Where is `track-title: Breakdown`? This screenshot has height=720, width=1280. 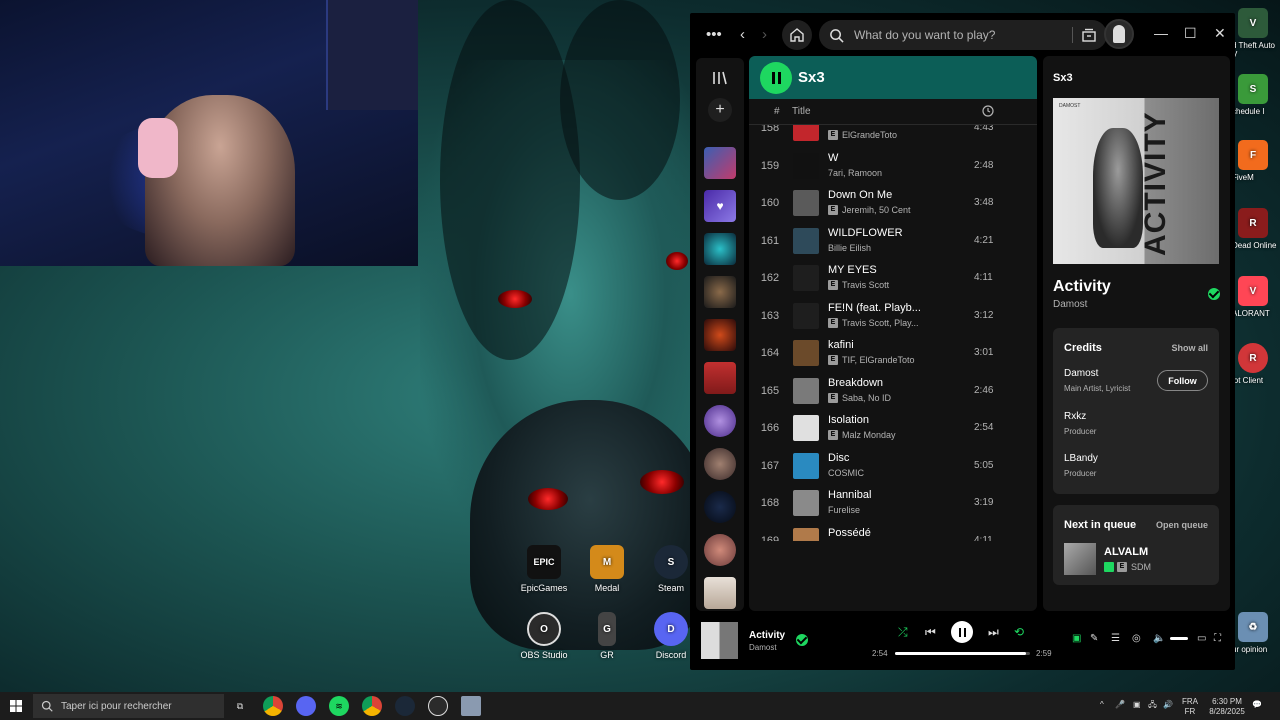
track-title: Breakdown is located at coordinates (855, 383).